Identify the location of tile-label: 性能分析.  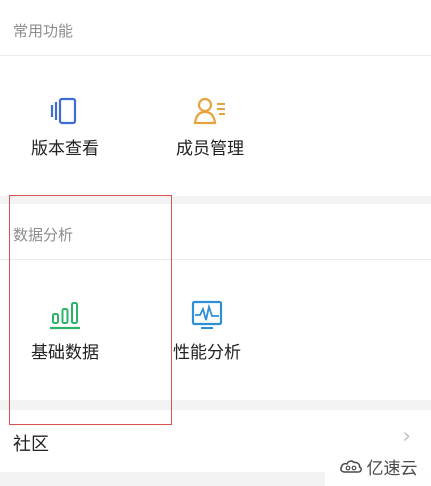
(207, 353).